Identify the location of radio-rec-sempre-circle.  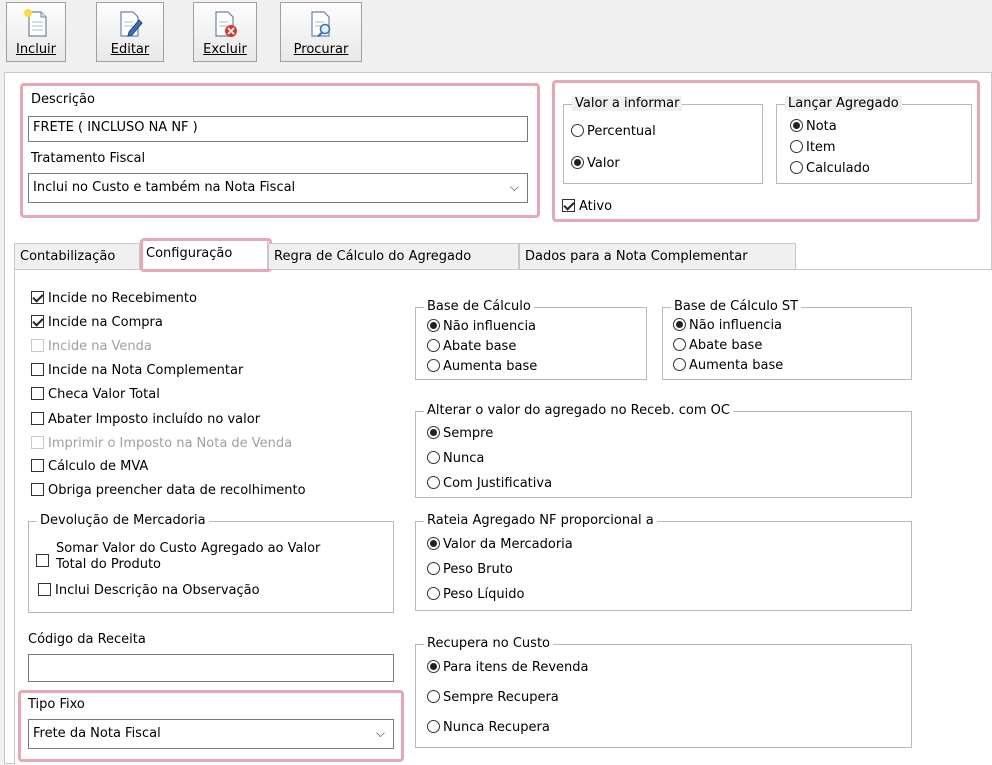
(433, 696).